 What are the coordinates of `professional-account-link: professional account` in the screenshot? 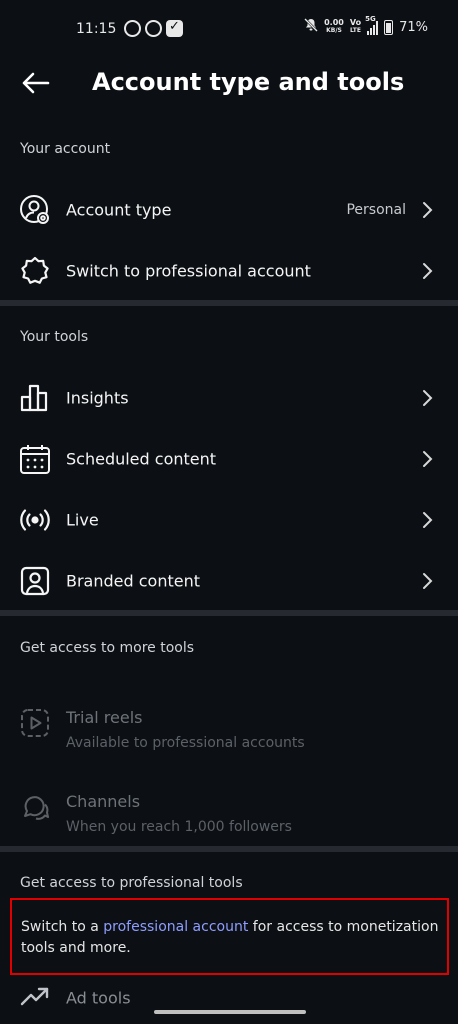 It's located at (175, 927).